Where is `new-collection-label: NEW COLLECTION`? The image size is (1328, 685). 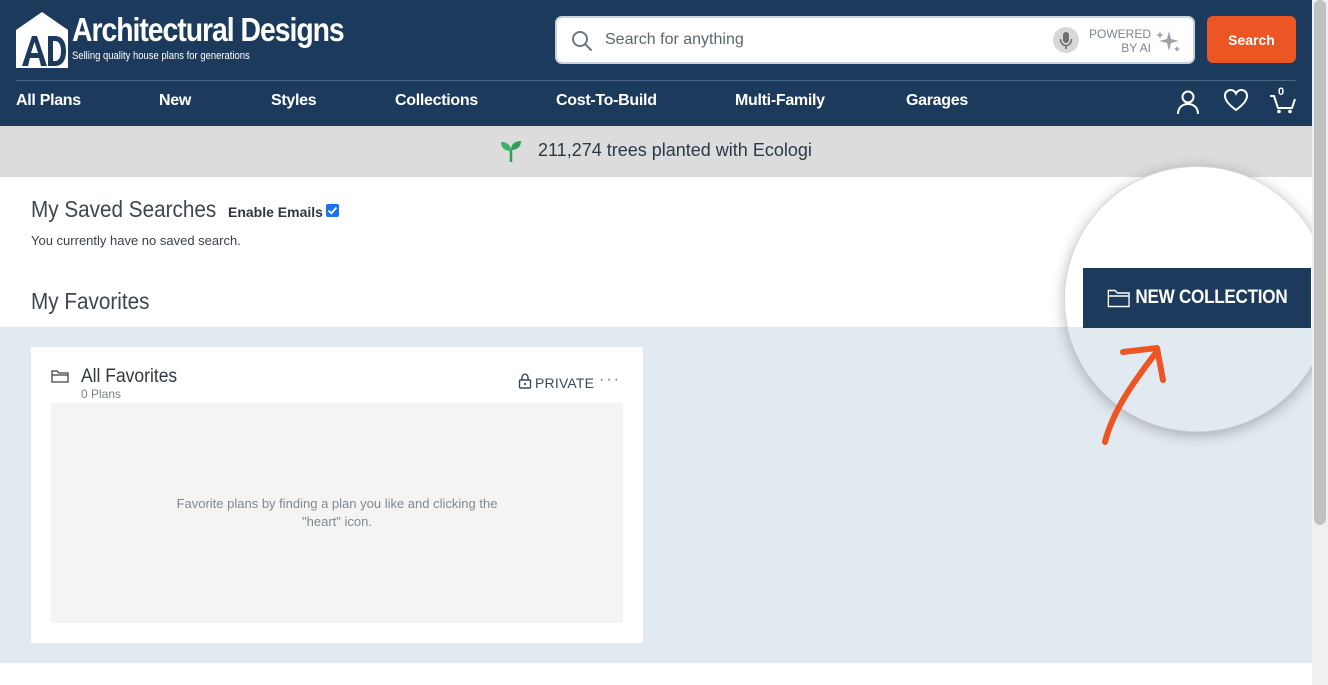
new-collection-label: NEW COLLECTION is located at coordinates (1211, 297).